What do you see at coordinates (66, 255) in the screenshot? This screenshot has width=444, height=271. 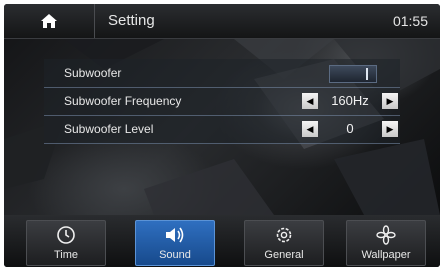 I see `tab-time-label: Time` at bounding box center [66, 255].